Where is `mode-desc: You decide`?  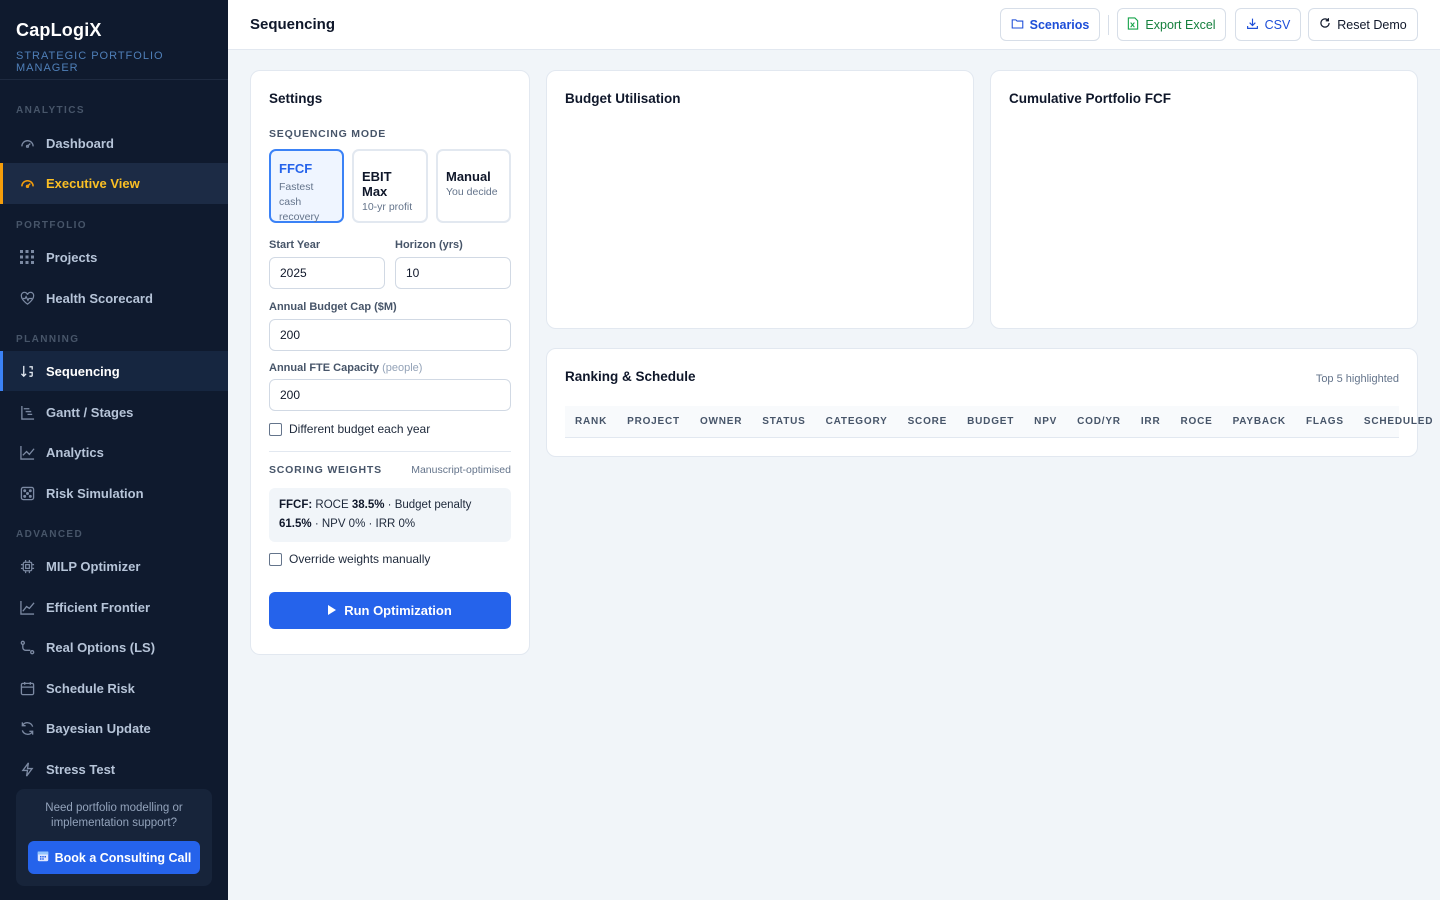
mode-desc: You decide is located at coordinates (472, 192).